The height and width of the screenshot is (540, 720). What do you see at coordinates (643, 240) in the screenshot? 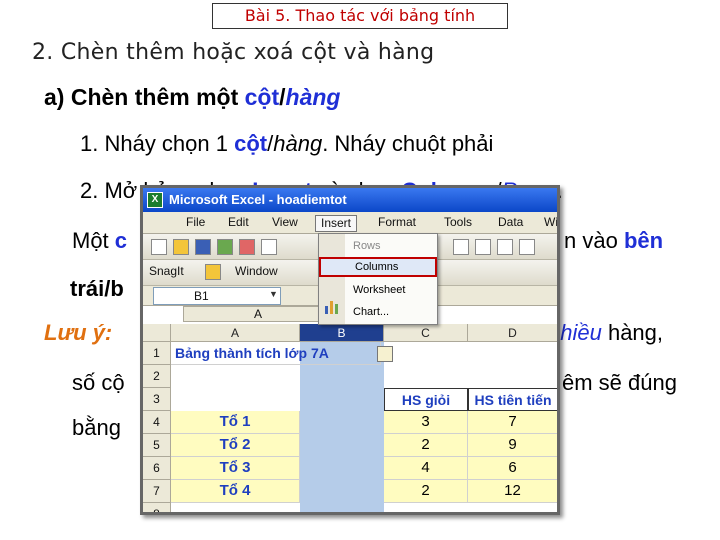
I see `line-3-right-bold: bên` at bounding box center [643, 240].